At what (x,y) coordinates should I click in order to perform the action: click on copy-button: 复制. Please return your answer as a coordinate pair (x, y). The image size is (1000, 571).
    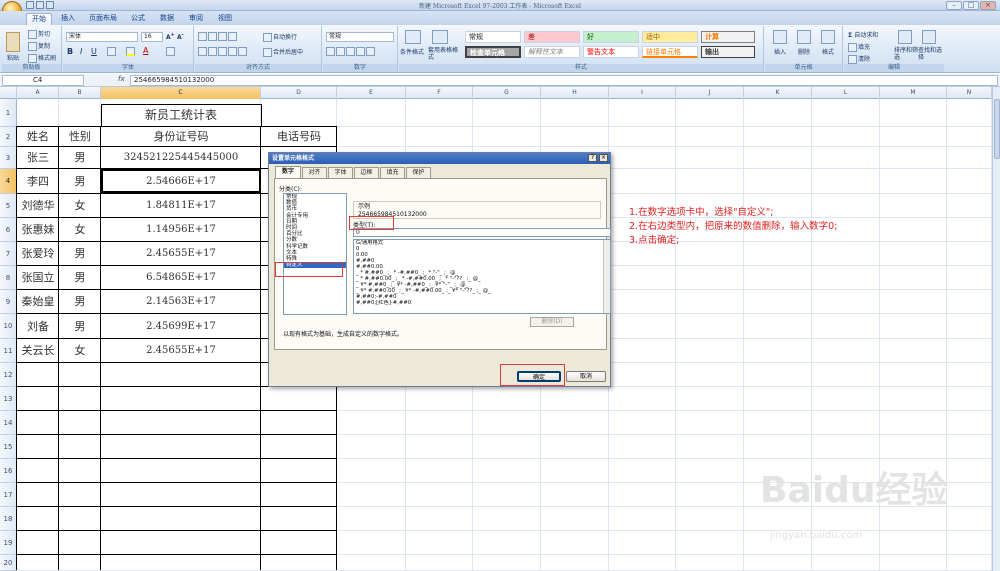
    Looking at the image, I should click on (39, 46).